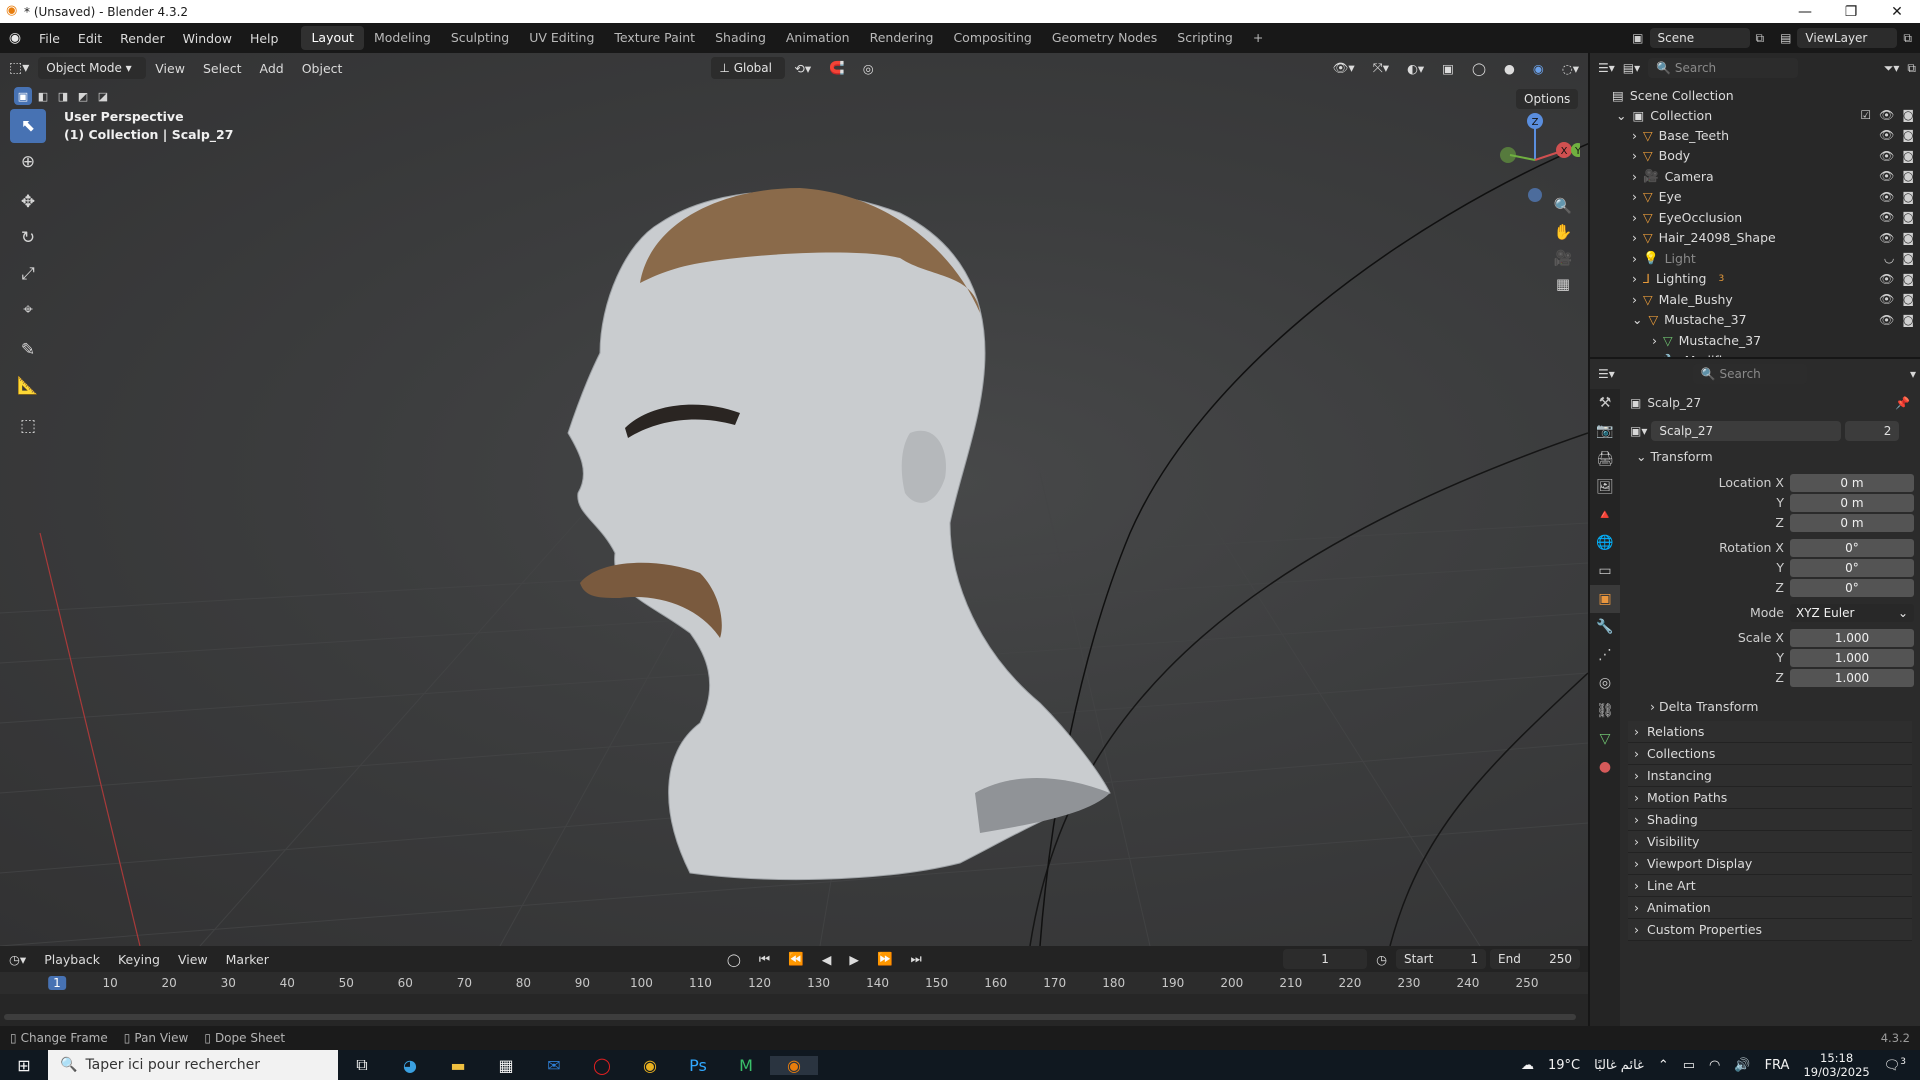 This screenshot has height=1080, width=1920. What do you see at coordinates (1605, 655) in the screenshot?
I see `tab-particles-icon: ⋰` at bounding box center [1605, 655].